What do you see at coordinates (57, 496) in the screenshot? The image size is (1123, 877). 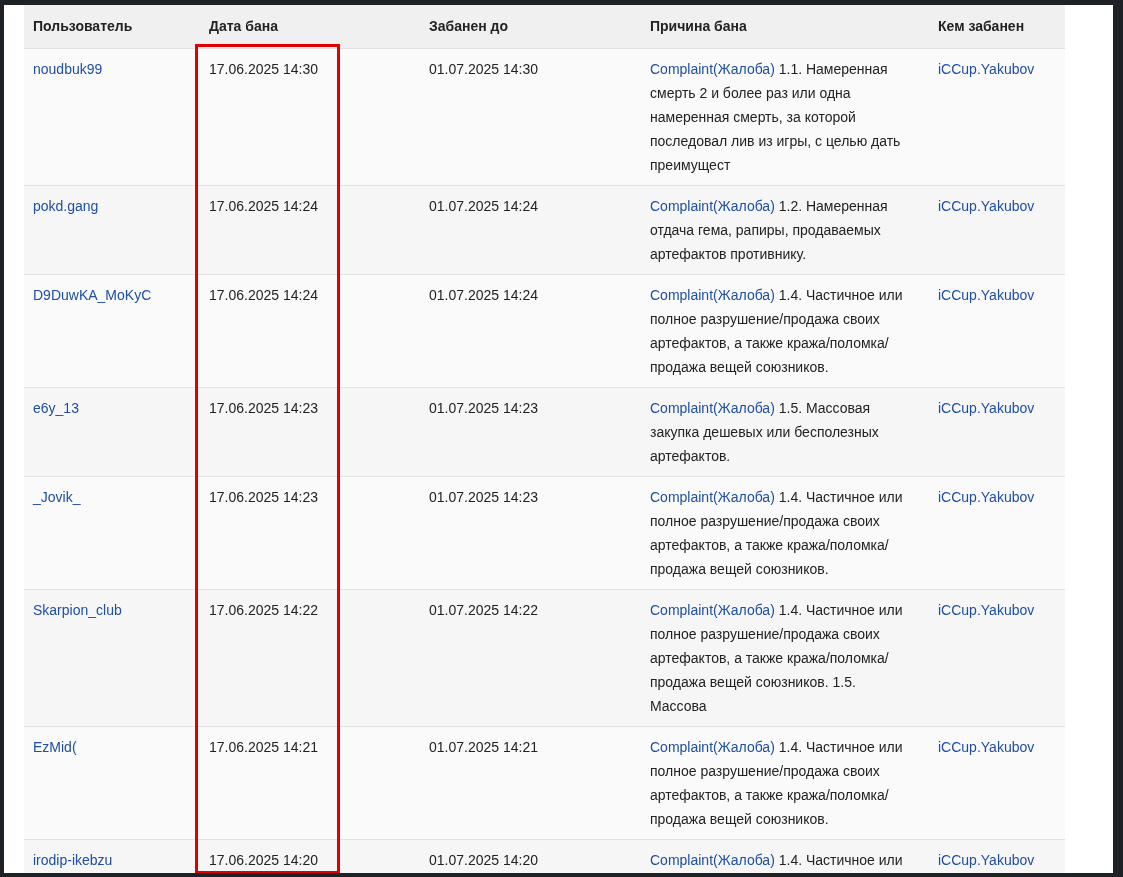 I see `user-link: _Jovik_` at bounding box center [57, 496].